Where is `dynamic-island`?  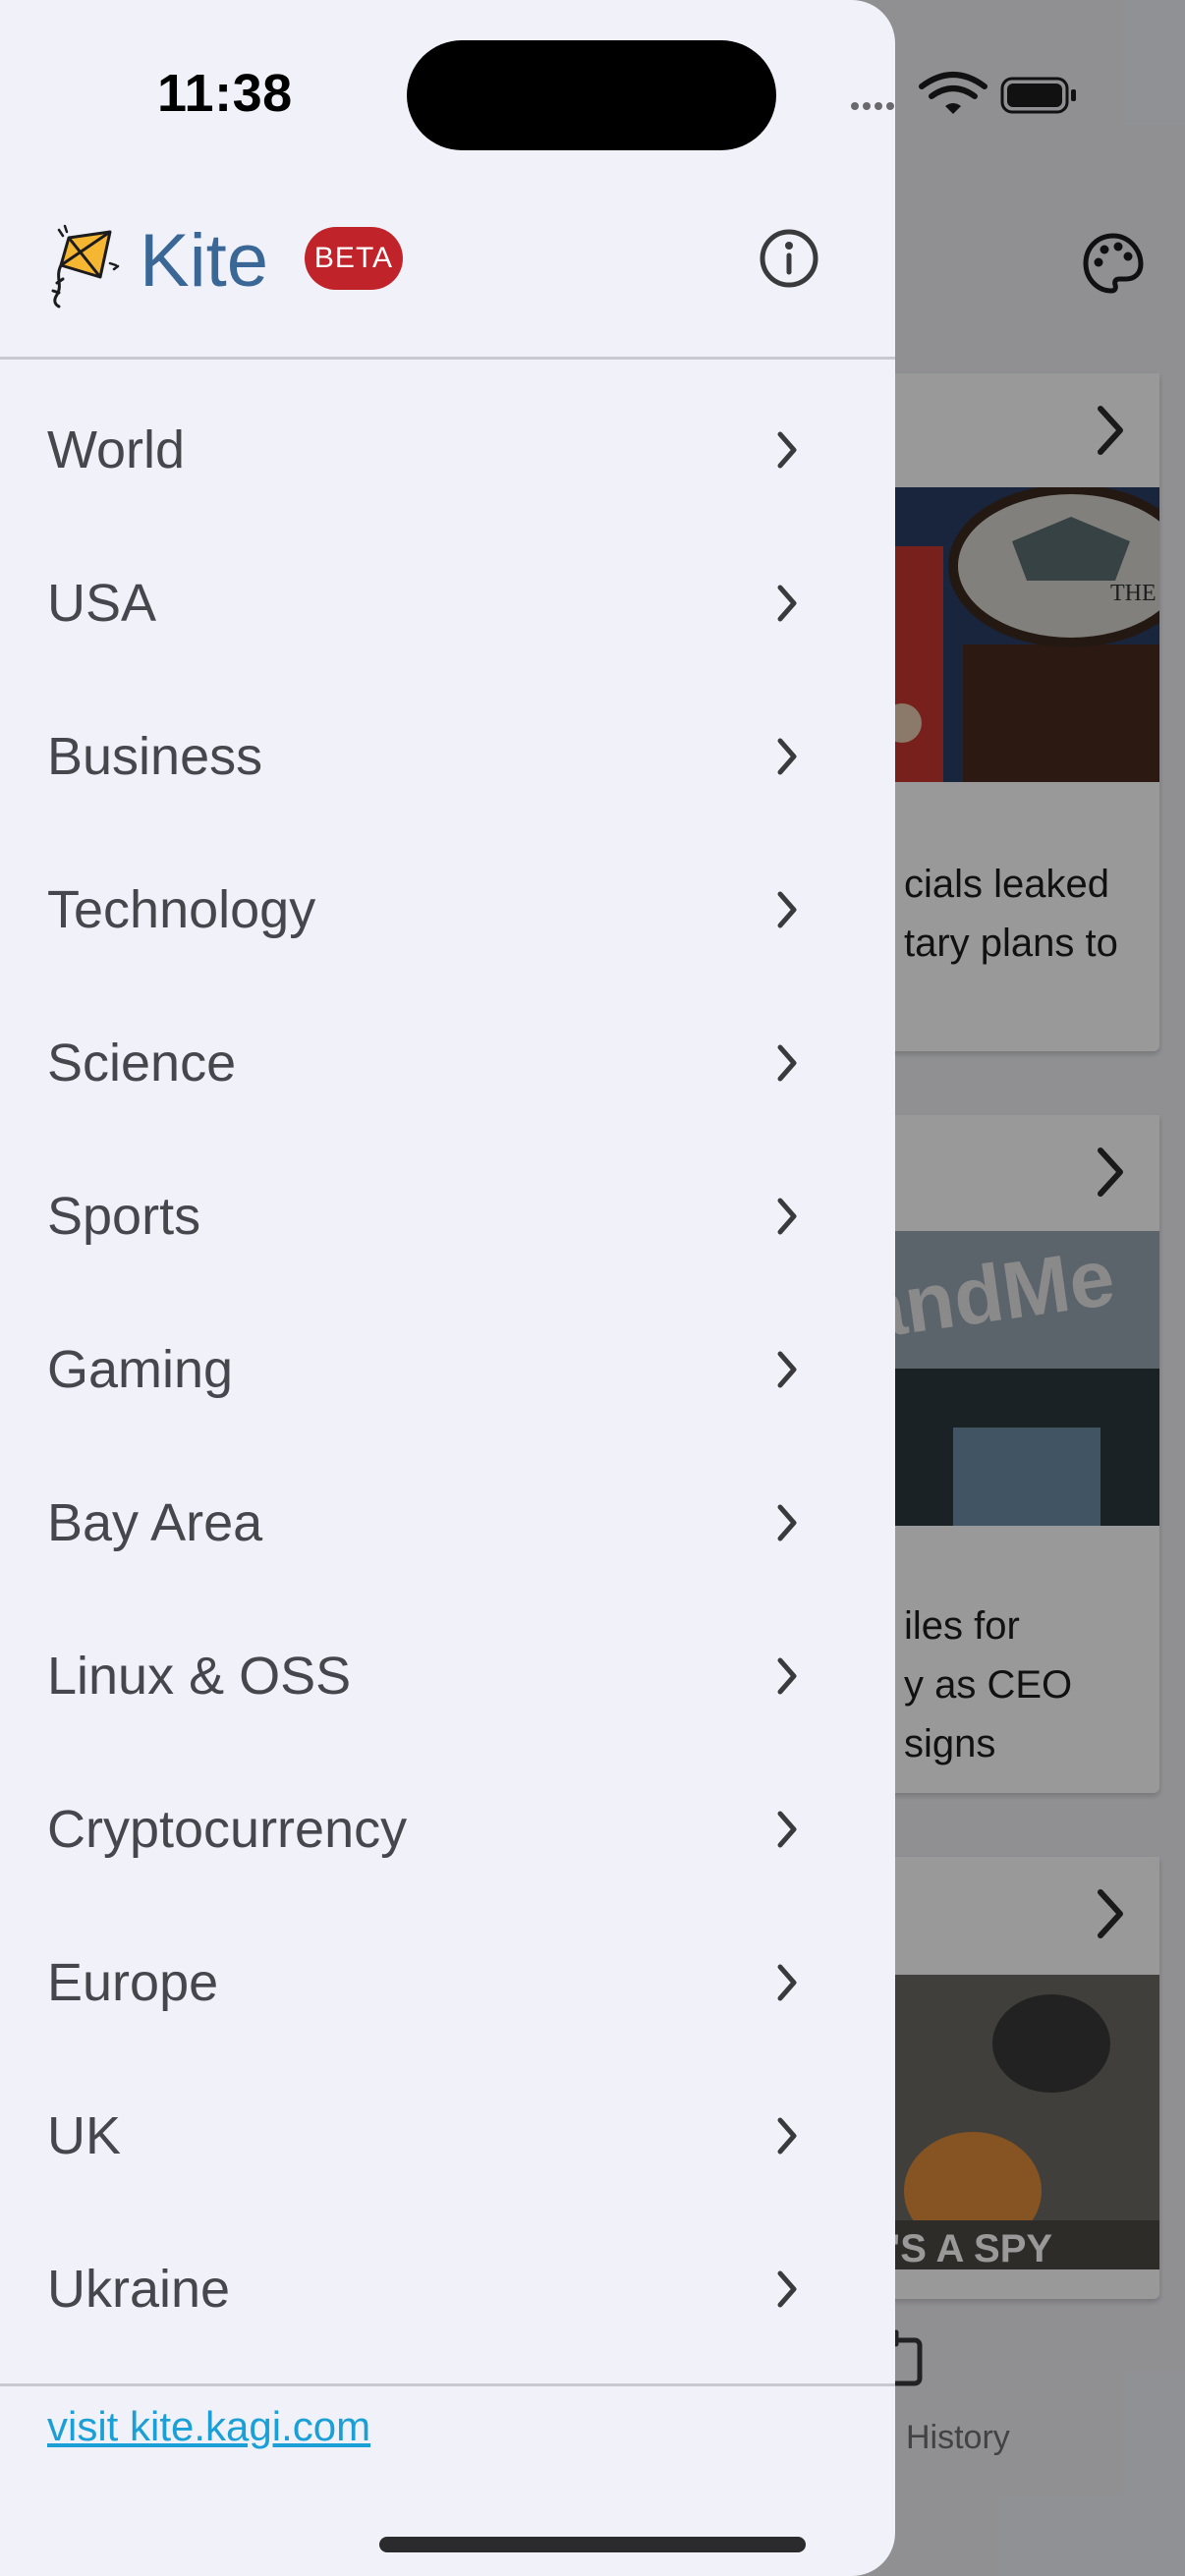
dynamic-island is located at coordinates (592, 95).